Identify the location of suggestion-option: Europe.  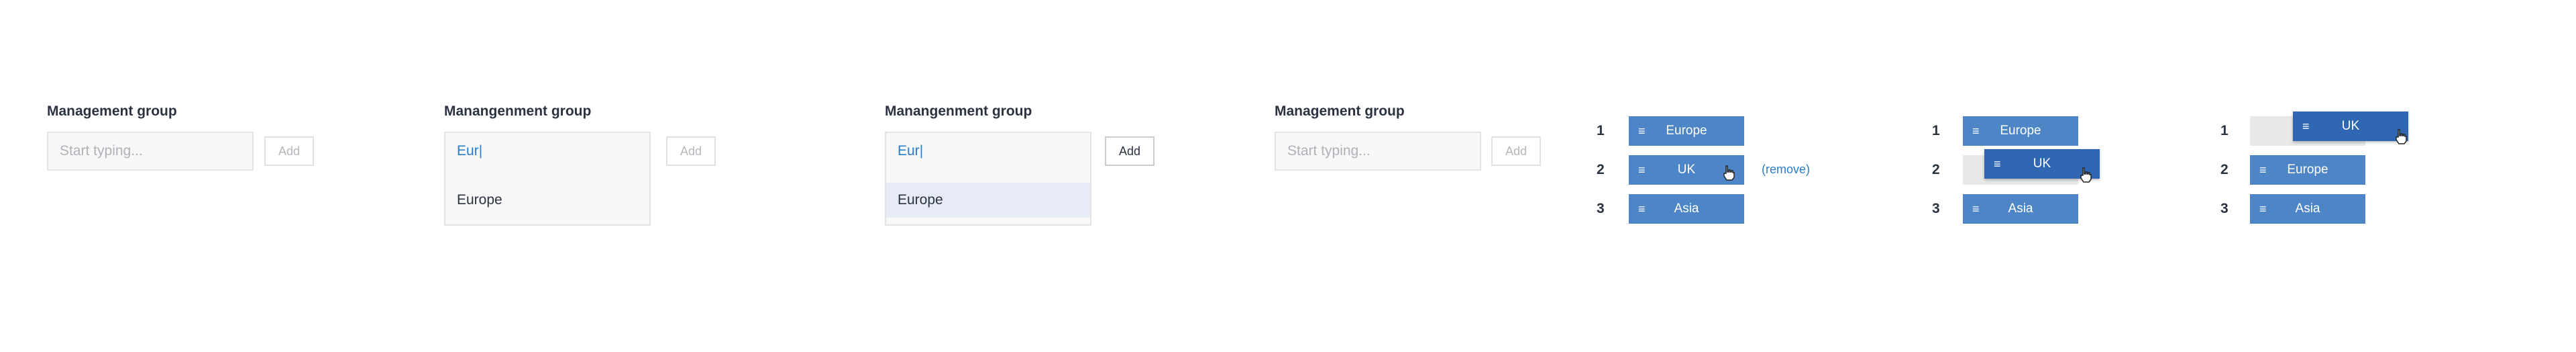
(547, 200).